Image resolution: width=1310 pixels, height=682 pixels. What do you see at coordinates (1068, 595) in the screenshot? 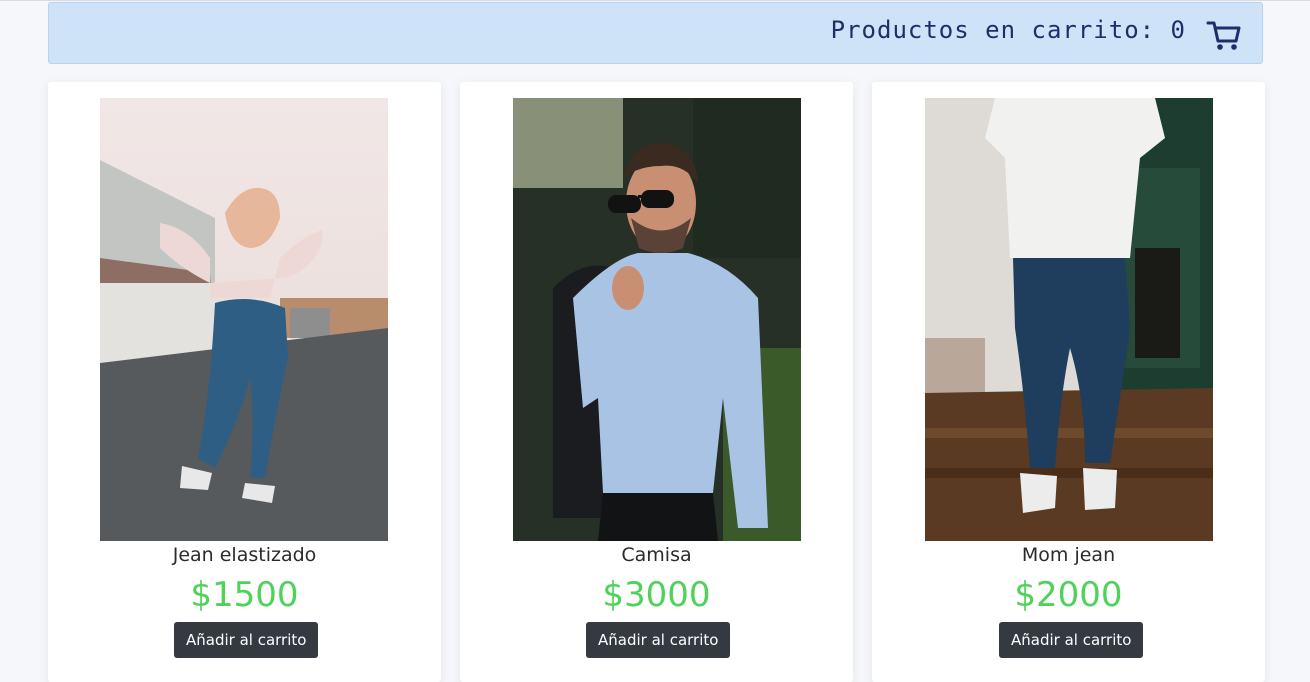
I see `product-price: $2000` at bounding box center [1068, 595].